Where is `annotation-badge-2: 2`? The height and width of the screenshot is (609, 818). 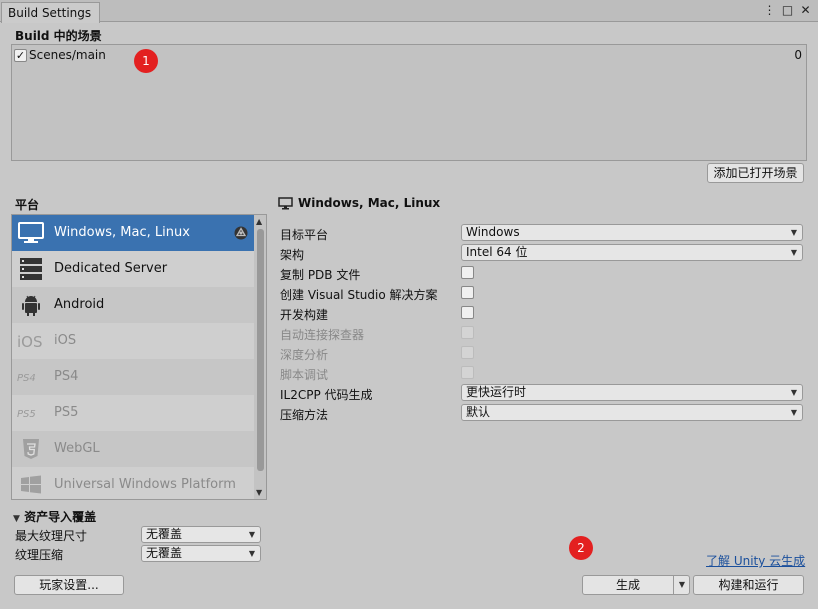
annotation-badge-2: 2 is located at coordinates (581, 548).